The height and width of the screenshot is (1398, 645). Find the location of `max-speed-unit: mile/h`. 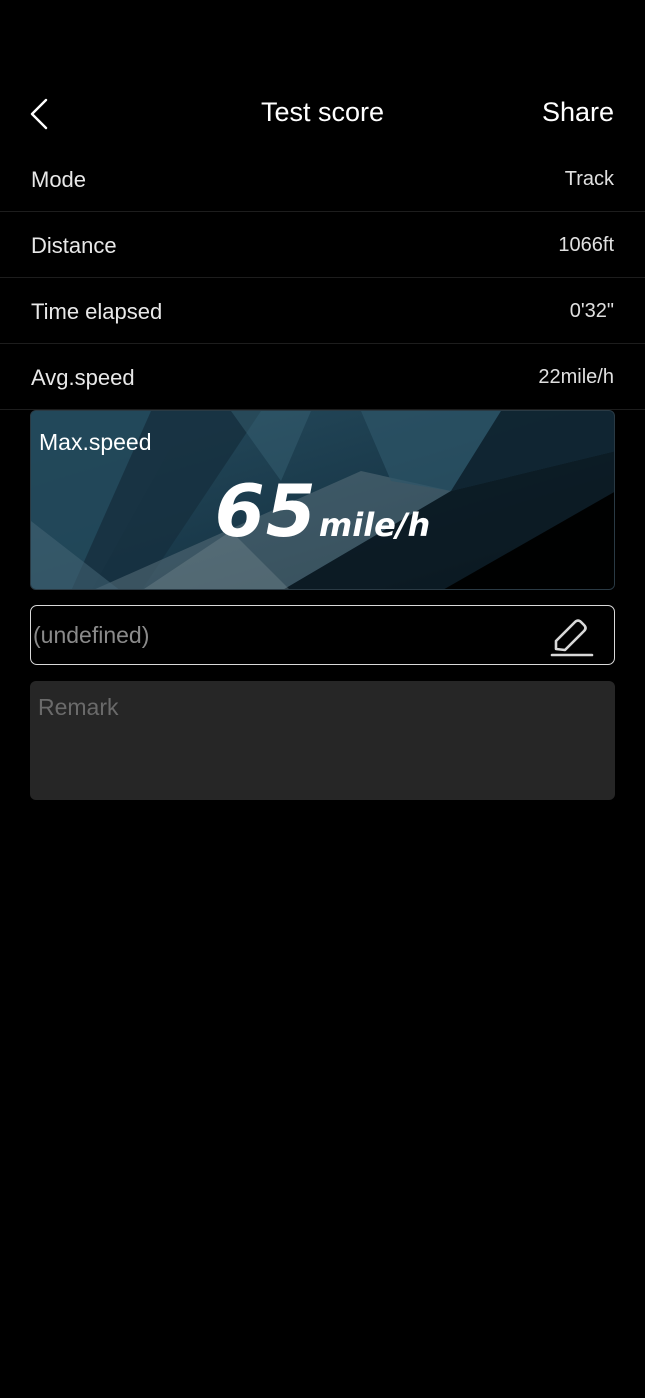

max-speed-unit: mile/h is located at coordinates (374, 525).